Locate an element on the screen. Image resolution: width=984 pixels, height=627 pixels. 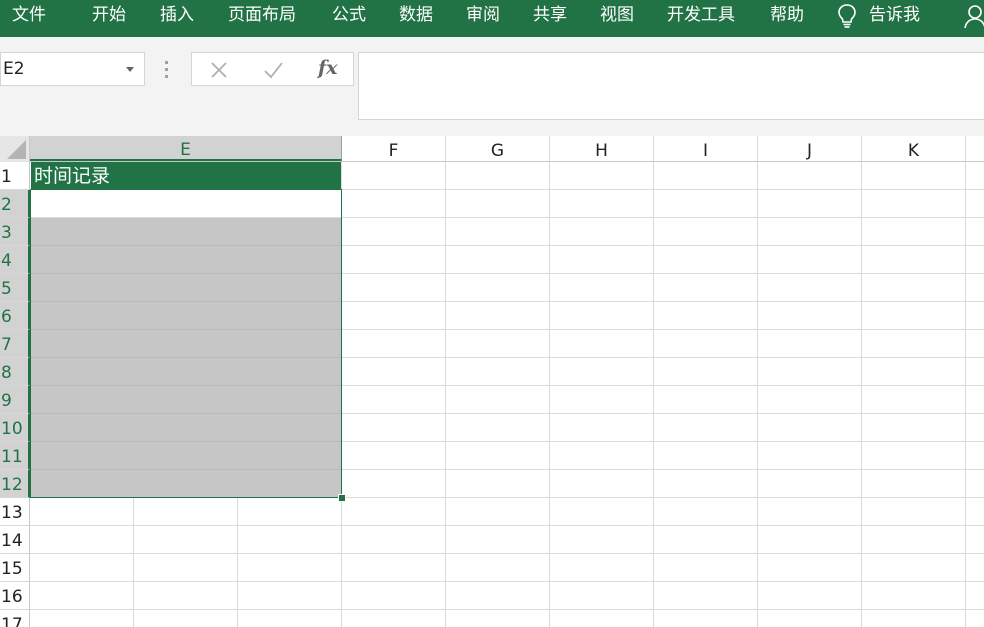
chevron-down-icon is located at coordinates (130, 69).